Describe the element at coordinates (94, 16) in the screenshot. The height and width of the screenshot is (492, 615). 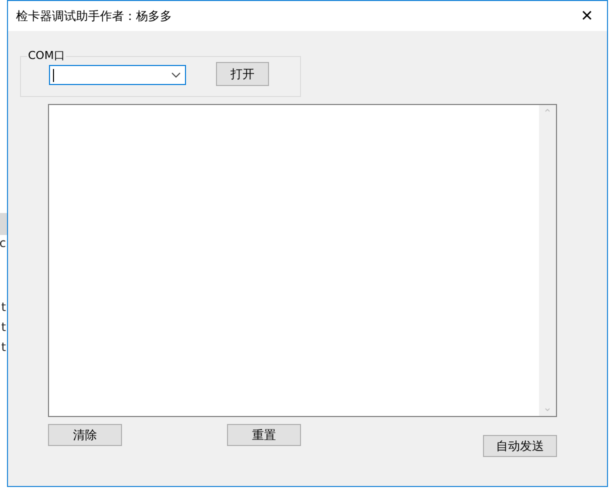
I see `window-title: 检卡器调试助手作者：杨多多` at that location.